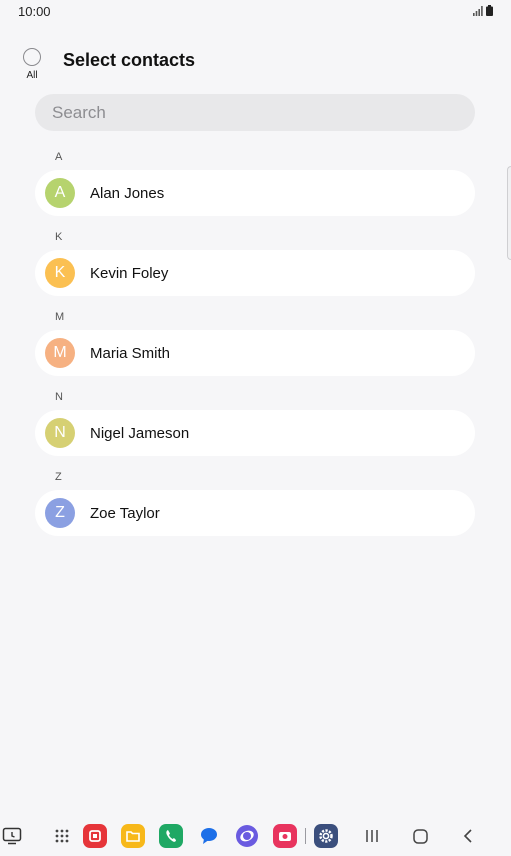  What do you see at coordinates (32, 57) in the screenshot?
I see `select-all-circle-icon` at bounding box center [32, 57].